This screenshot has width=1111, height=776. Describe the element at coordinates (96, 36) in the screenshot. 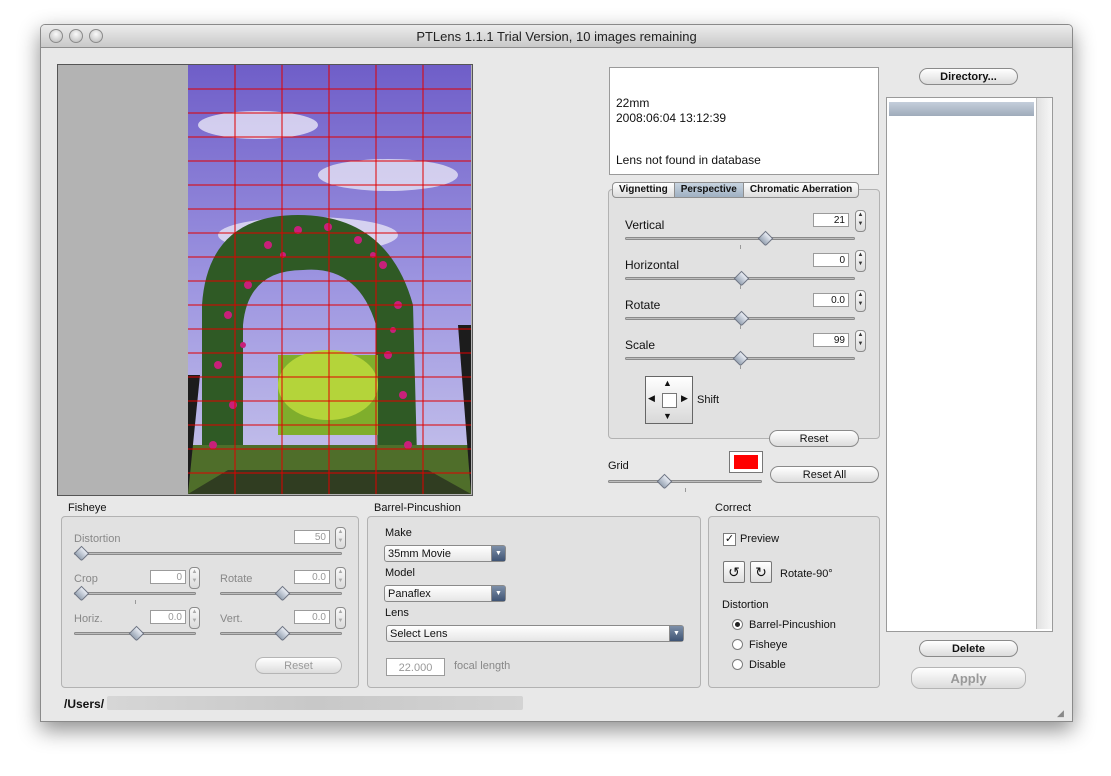

I see `zoom-window-button` at that location.